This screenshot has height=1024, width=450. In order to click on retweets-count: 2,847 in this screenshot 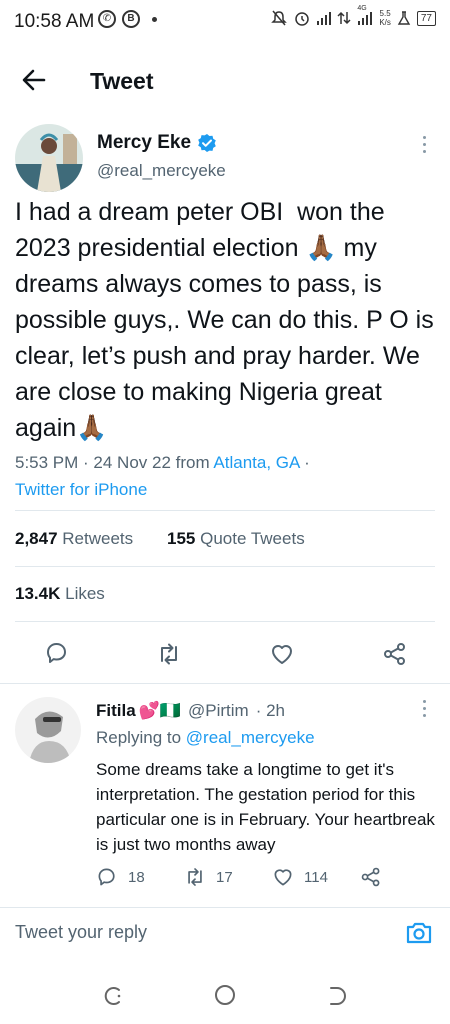, I will do `click(36, 538)`.